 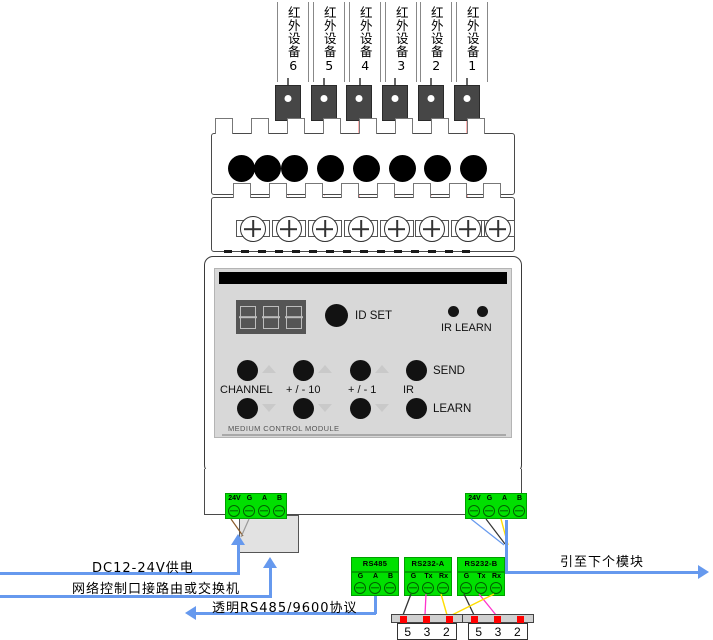 I want to click on module-brand-text: MEDIUM CONTROL MODULE, so click(x=284, y=428).